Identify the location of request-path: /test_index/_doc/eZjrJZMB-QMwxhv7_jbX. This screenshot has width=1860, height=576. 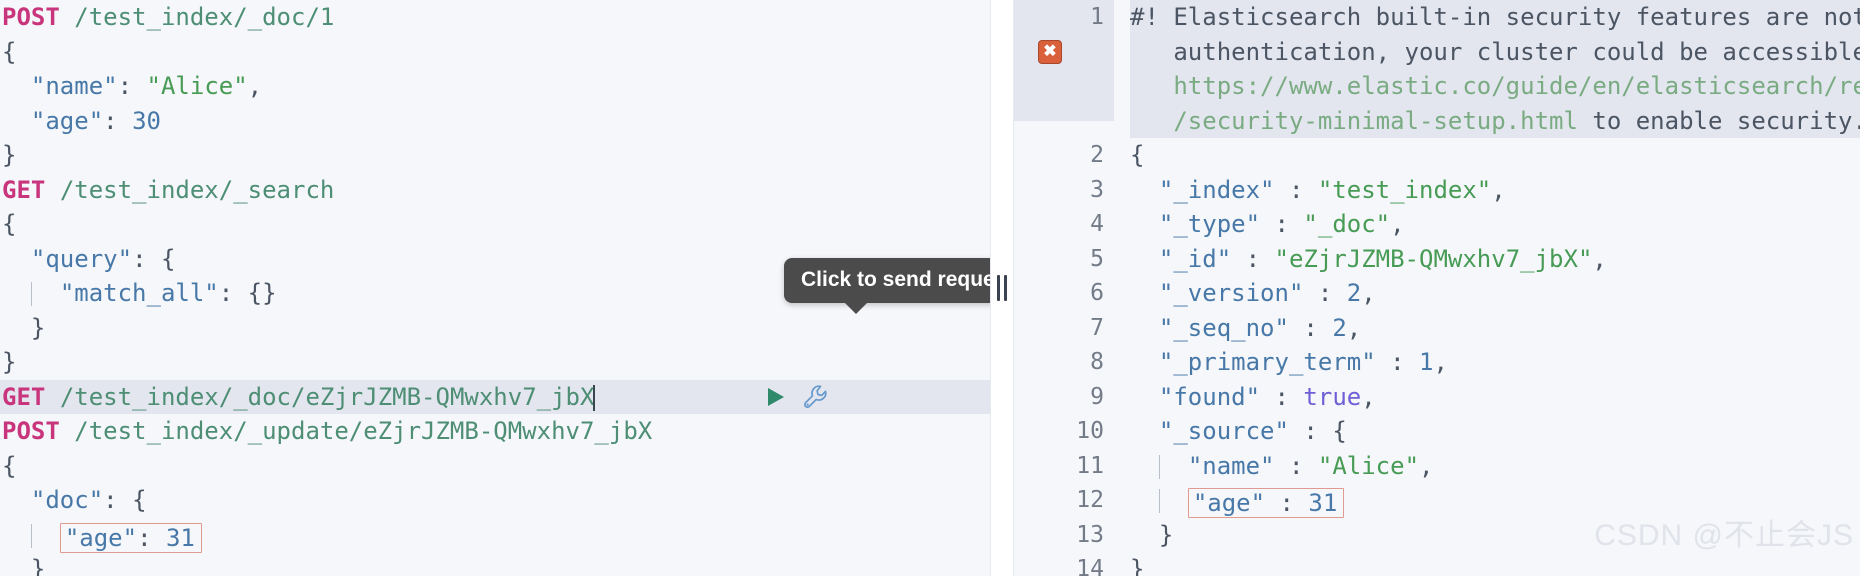
(327, 396).